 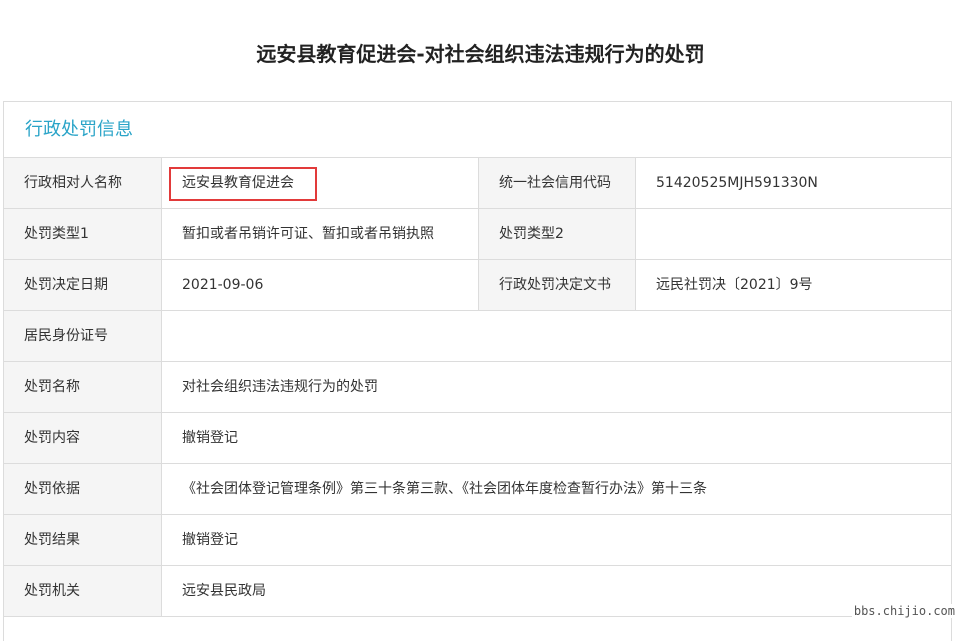 I want to click on row-penalty-type: 处罚类型1 暂扣或者吊销许可证、暂扣或者吊销执照 处罚类型2, so click(x=477, y=234).